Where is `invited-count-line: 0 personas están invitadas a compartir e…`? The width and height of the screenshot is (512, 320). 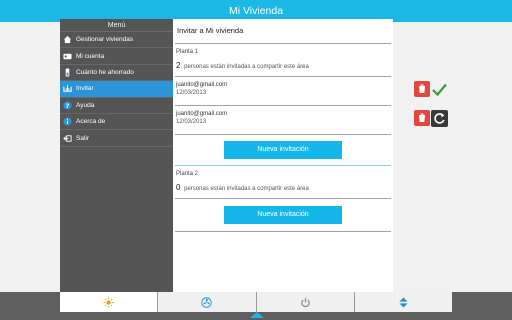 invited-count-line: 0 personas están invitadas a compartir e… is located at coordinates (283, 189).